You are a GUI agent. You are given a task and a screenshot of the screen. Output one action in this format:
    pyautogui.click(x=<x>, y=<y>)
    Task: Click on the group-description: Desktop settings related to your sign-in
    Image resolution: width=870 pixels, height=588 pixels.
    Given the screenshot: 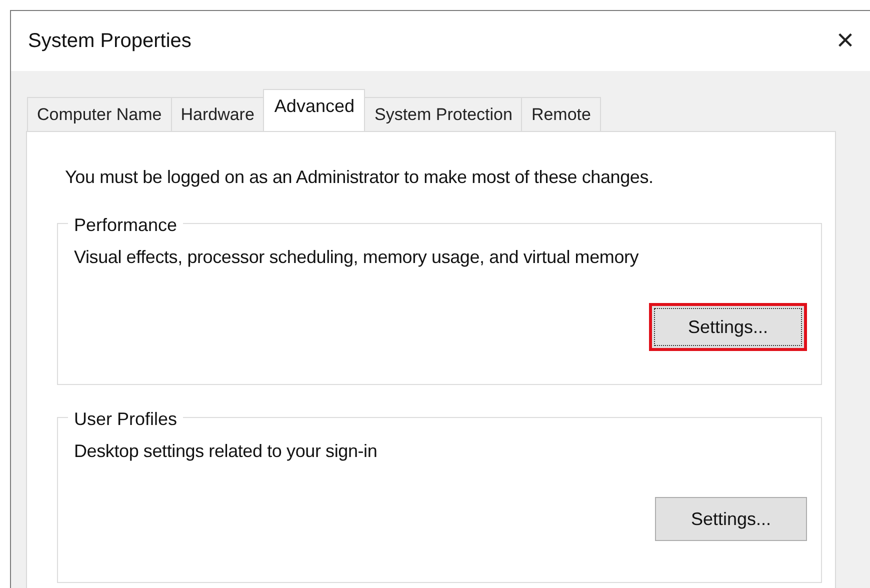 What is the action you would take?
    pyautogui.click(x=225, y=451)
    